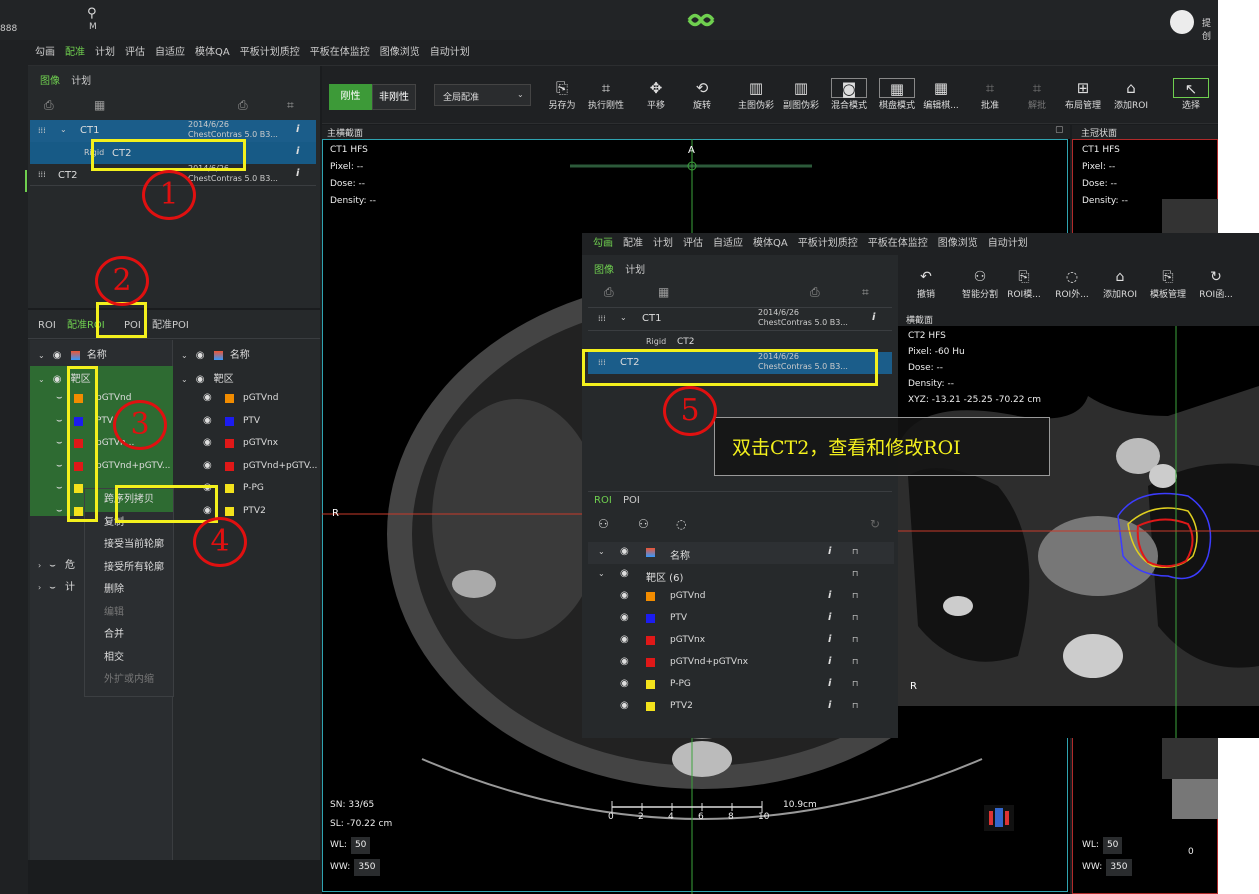 The width and height of the screenshot is (1259, 894). Describe the element at coordinates (129, 635) in the screenshot. I see `context-menu-item: 合并` at that location.